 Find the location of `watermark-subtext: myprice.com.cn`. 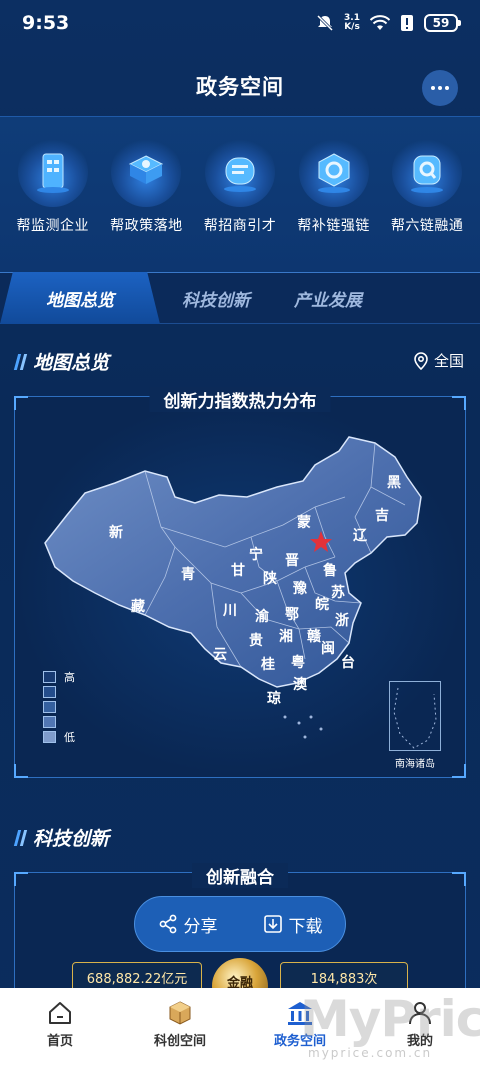

watermark-subtext: myprice.com.cn is located at coordinates (370, 1053).